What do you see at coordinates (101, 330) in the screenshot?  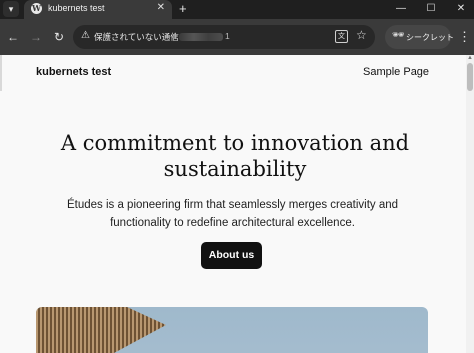 I see `building-roof-image` at bounding box center [101, 330].